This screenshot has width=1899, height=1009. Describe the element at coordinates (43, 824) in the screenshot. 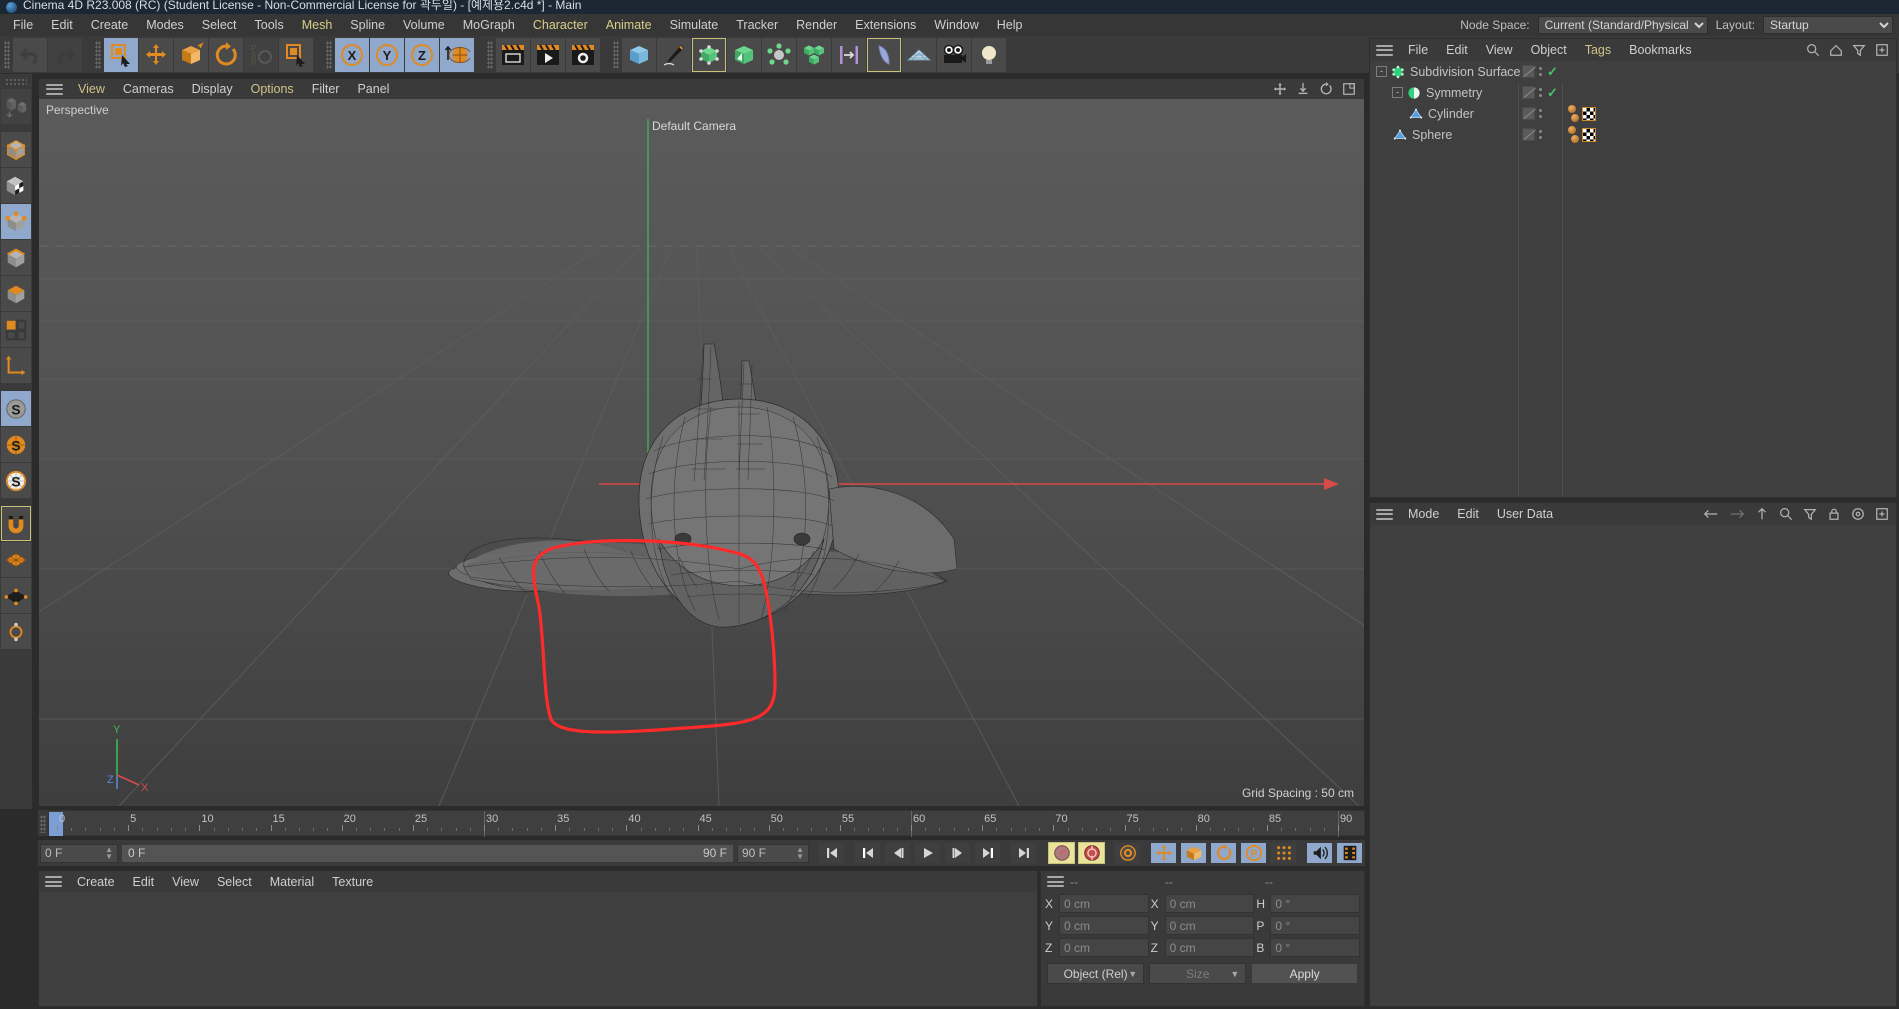

I see `timeline-grip` at that location.